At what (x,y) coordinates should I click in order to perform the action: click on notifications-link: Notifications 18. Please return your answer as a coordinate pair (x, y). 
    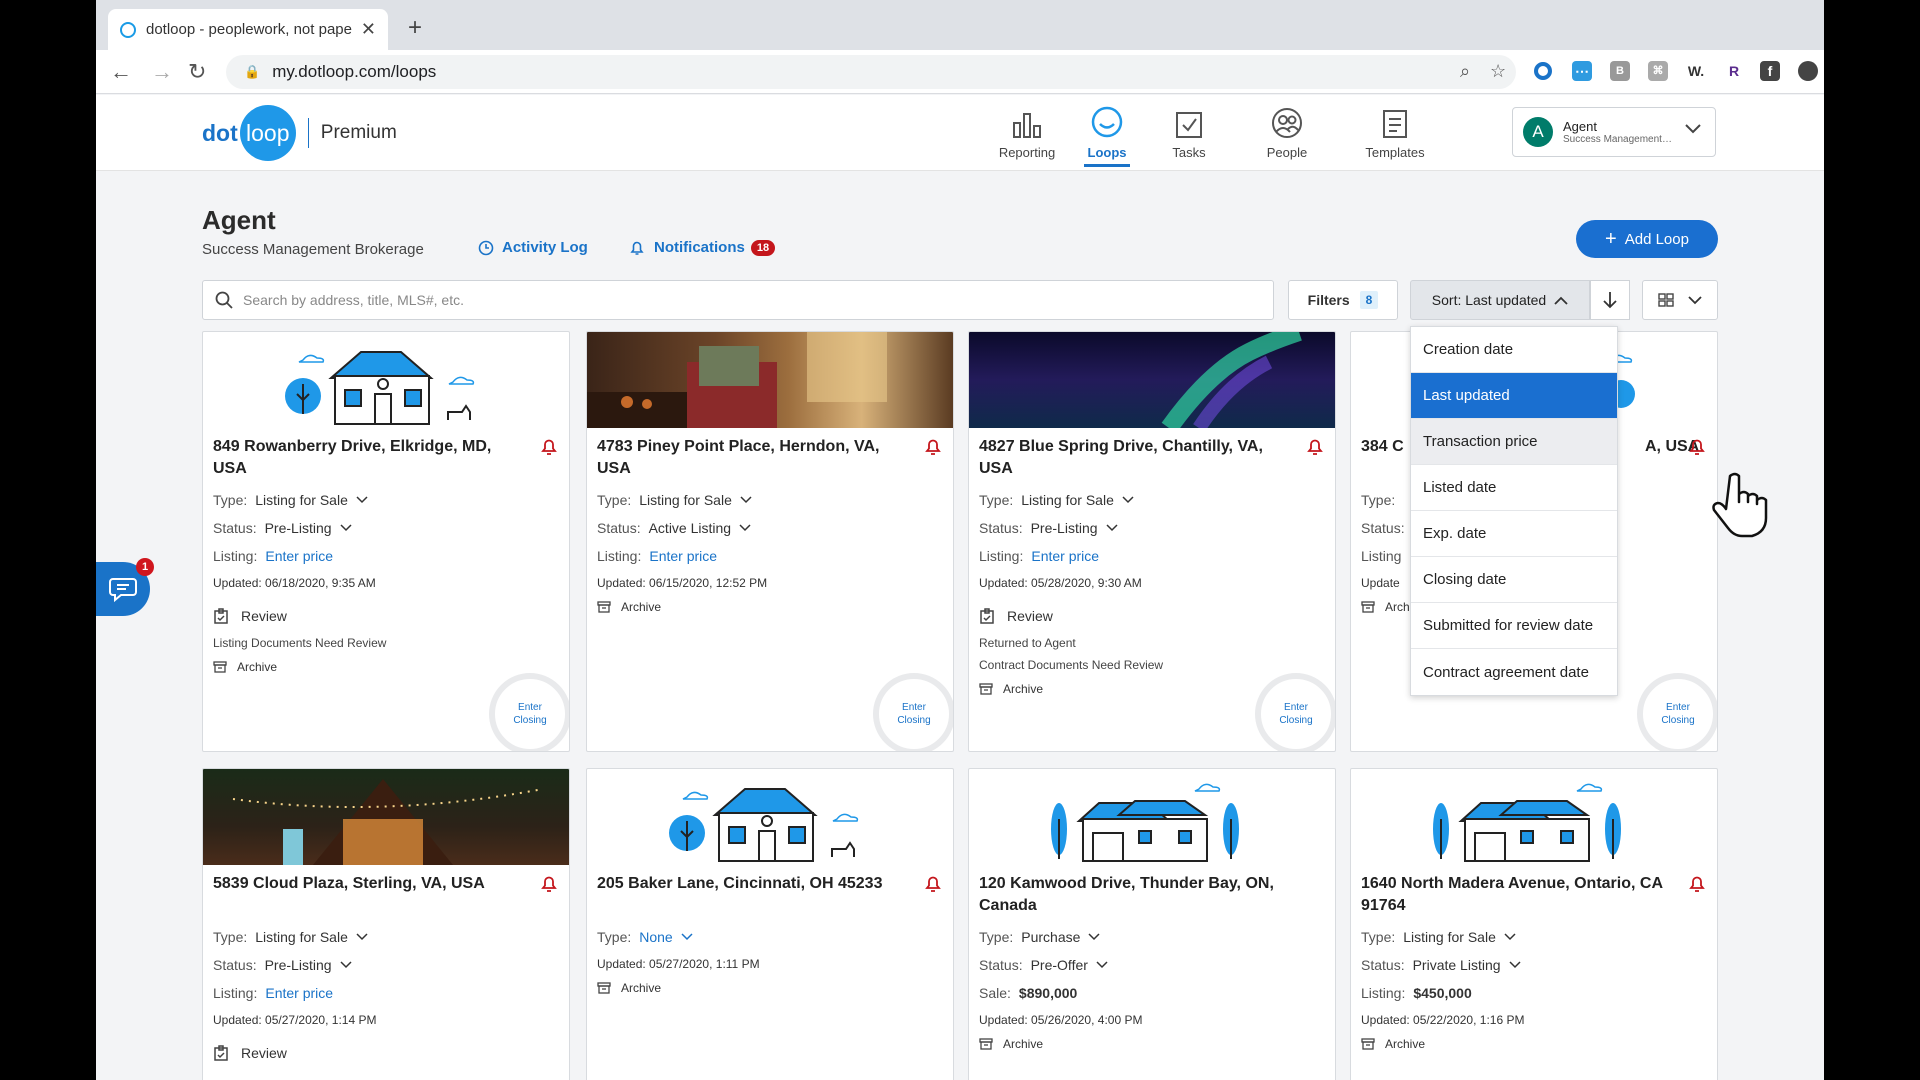
    Looking at the image, I should click on (703, 247).